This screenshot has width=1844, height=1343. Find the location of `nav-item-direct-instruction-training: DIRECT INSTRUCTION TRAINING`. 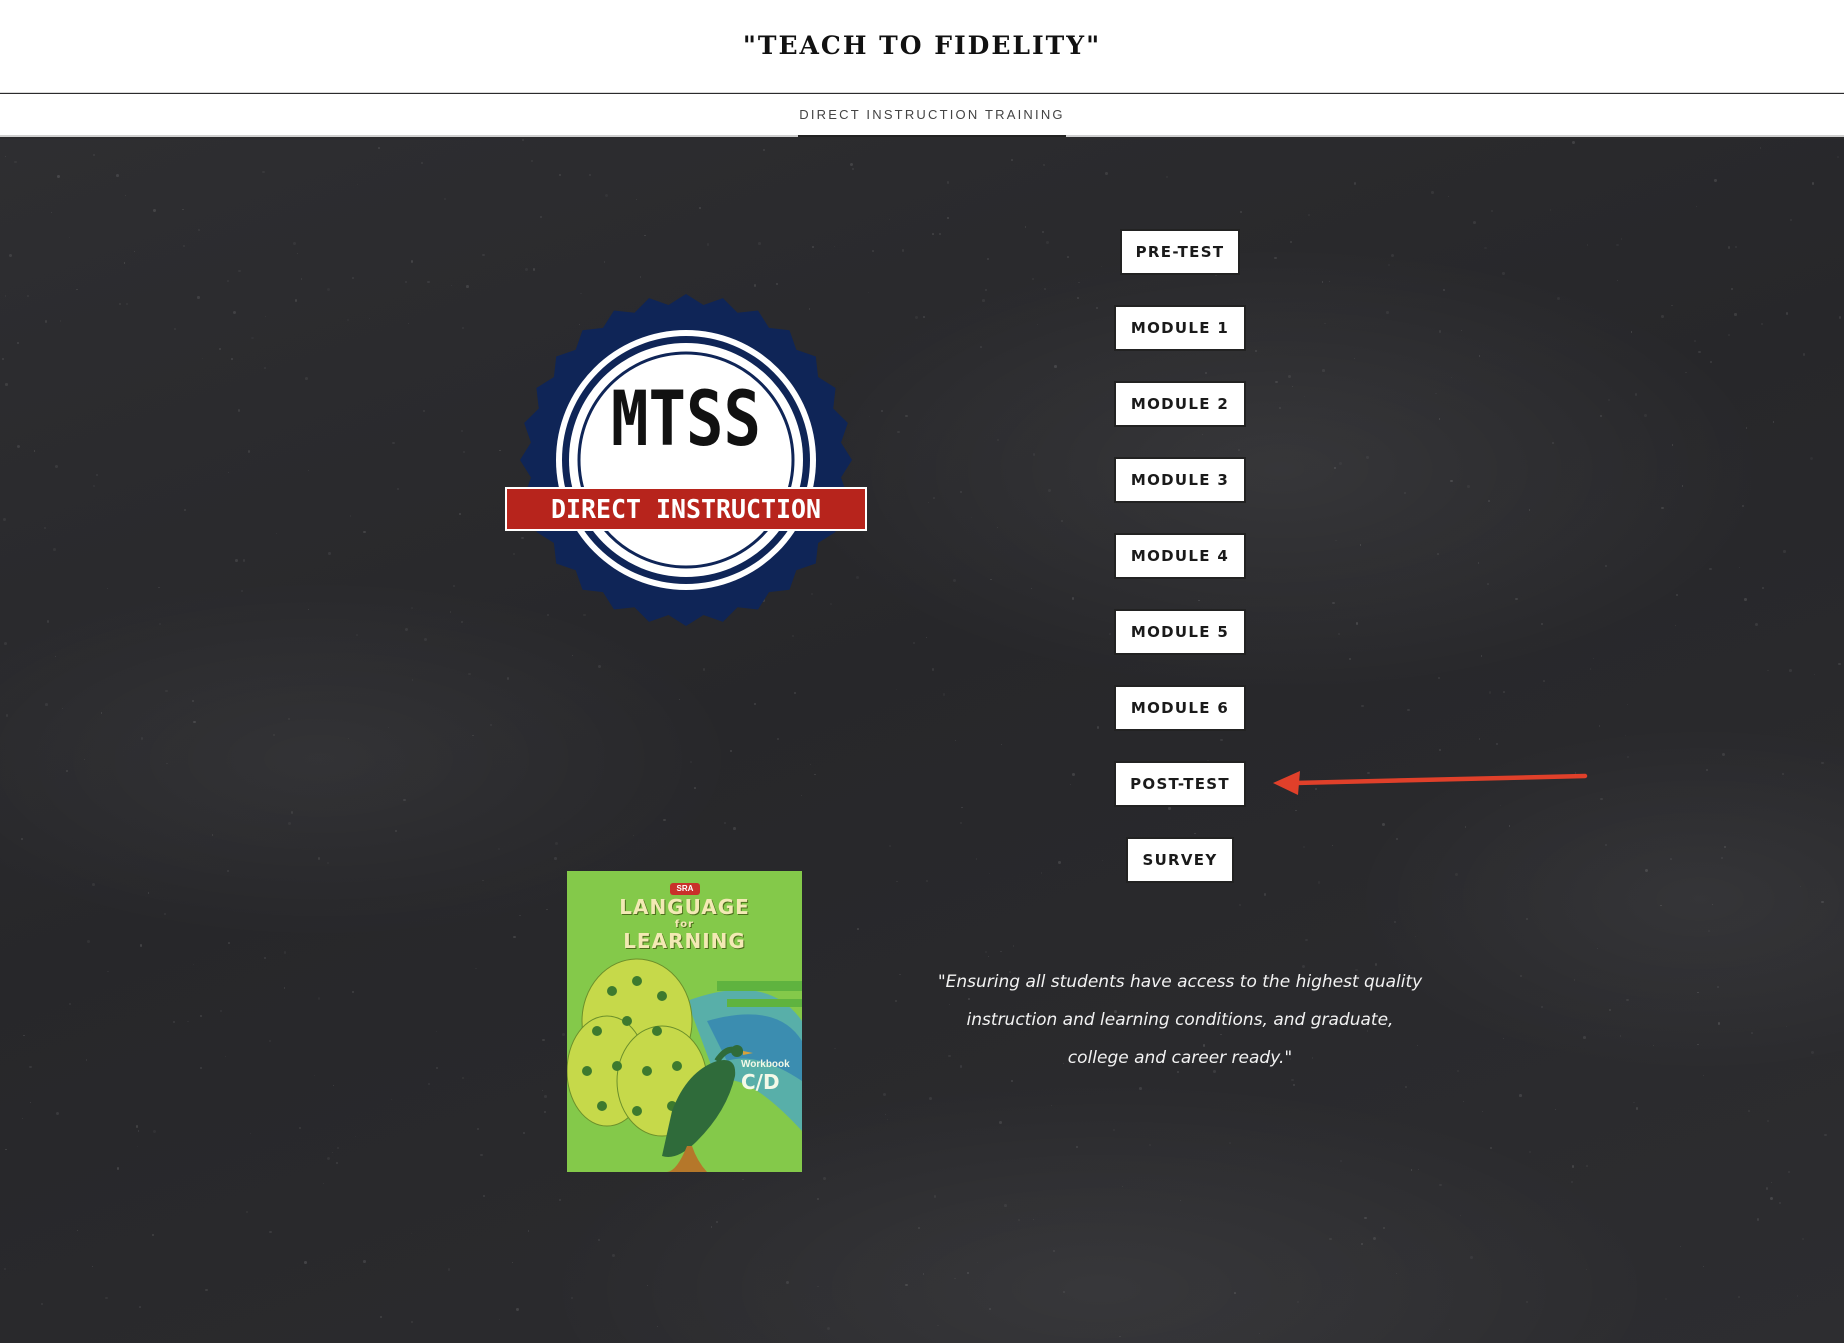

nav-item-direct-instruction-training: DIRECT INSTRUCTION TRAINING is located at coordinates (932, 115).